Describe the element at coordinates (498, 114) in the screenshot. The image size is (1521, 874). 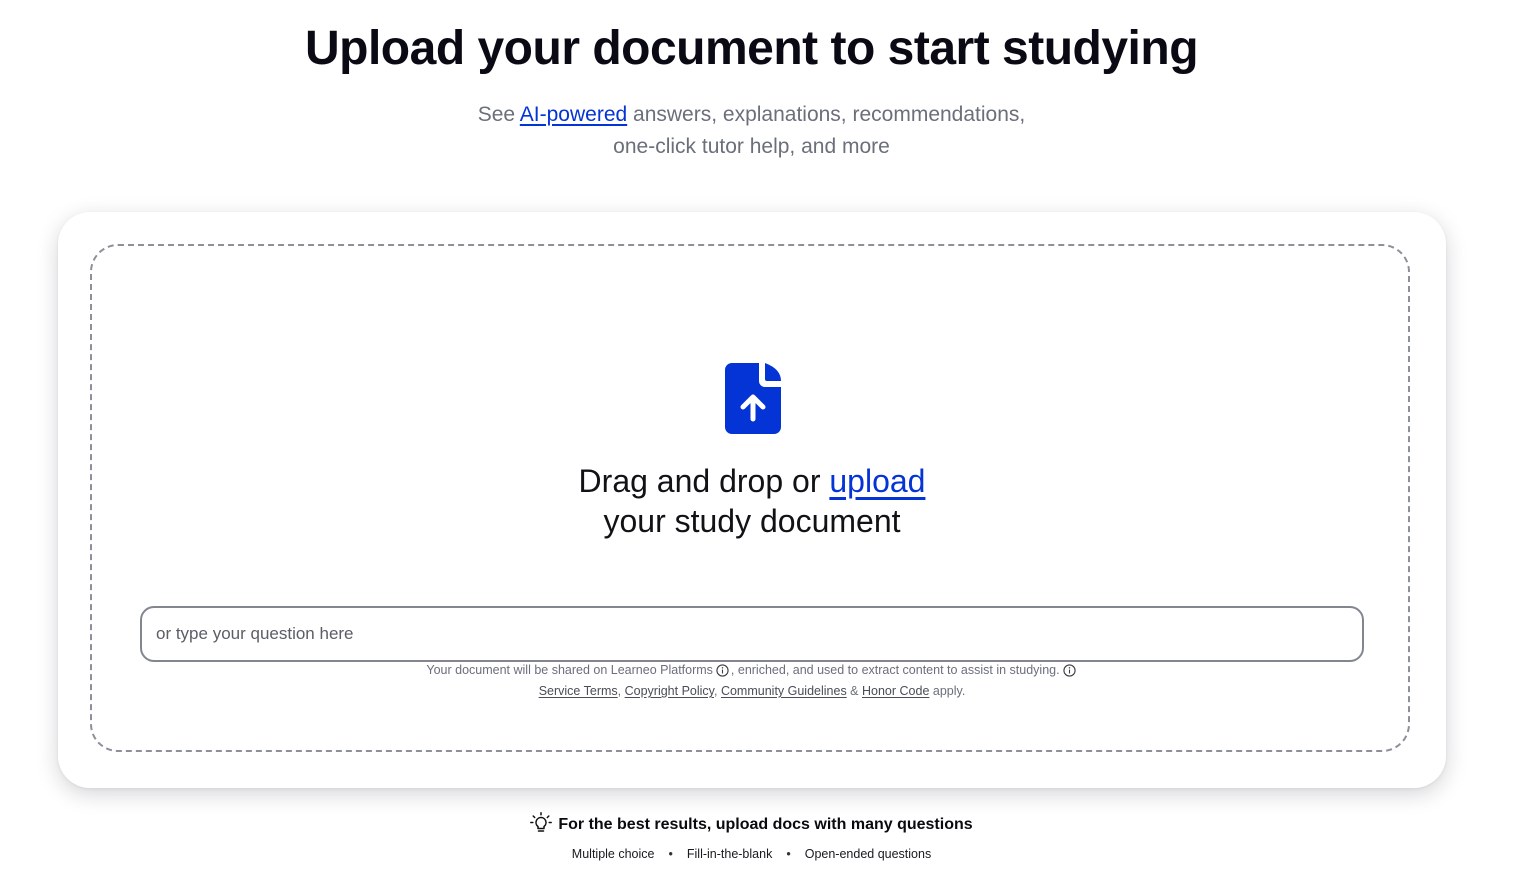
I see `subtitle-prefix: See` at that location.